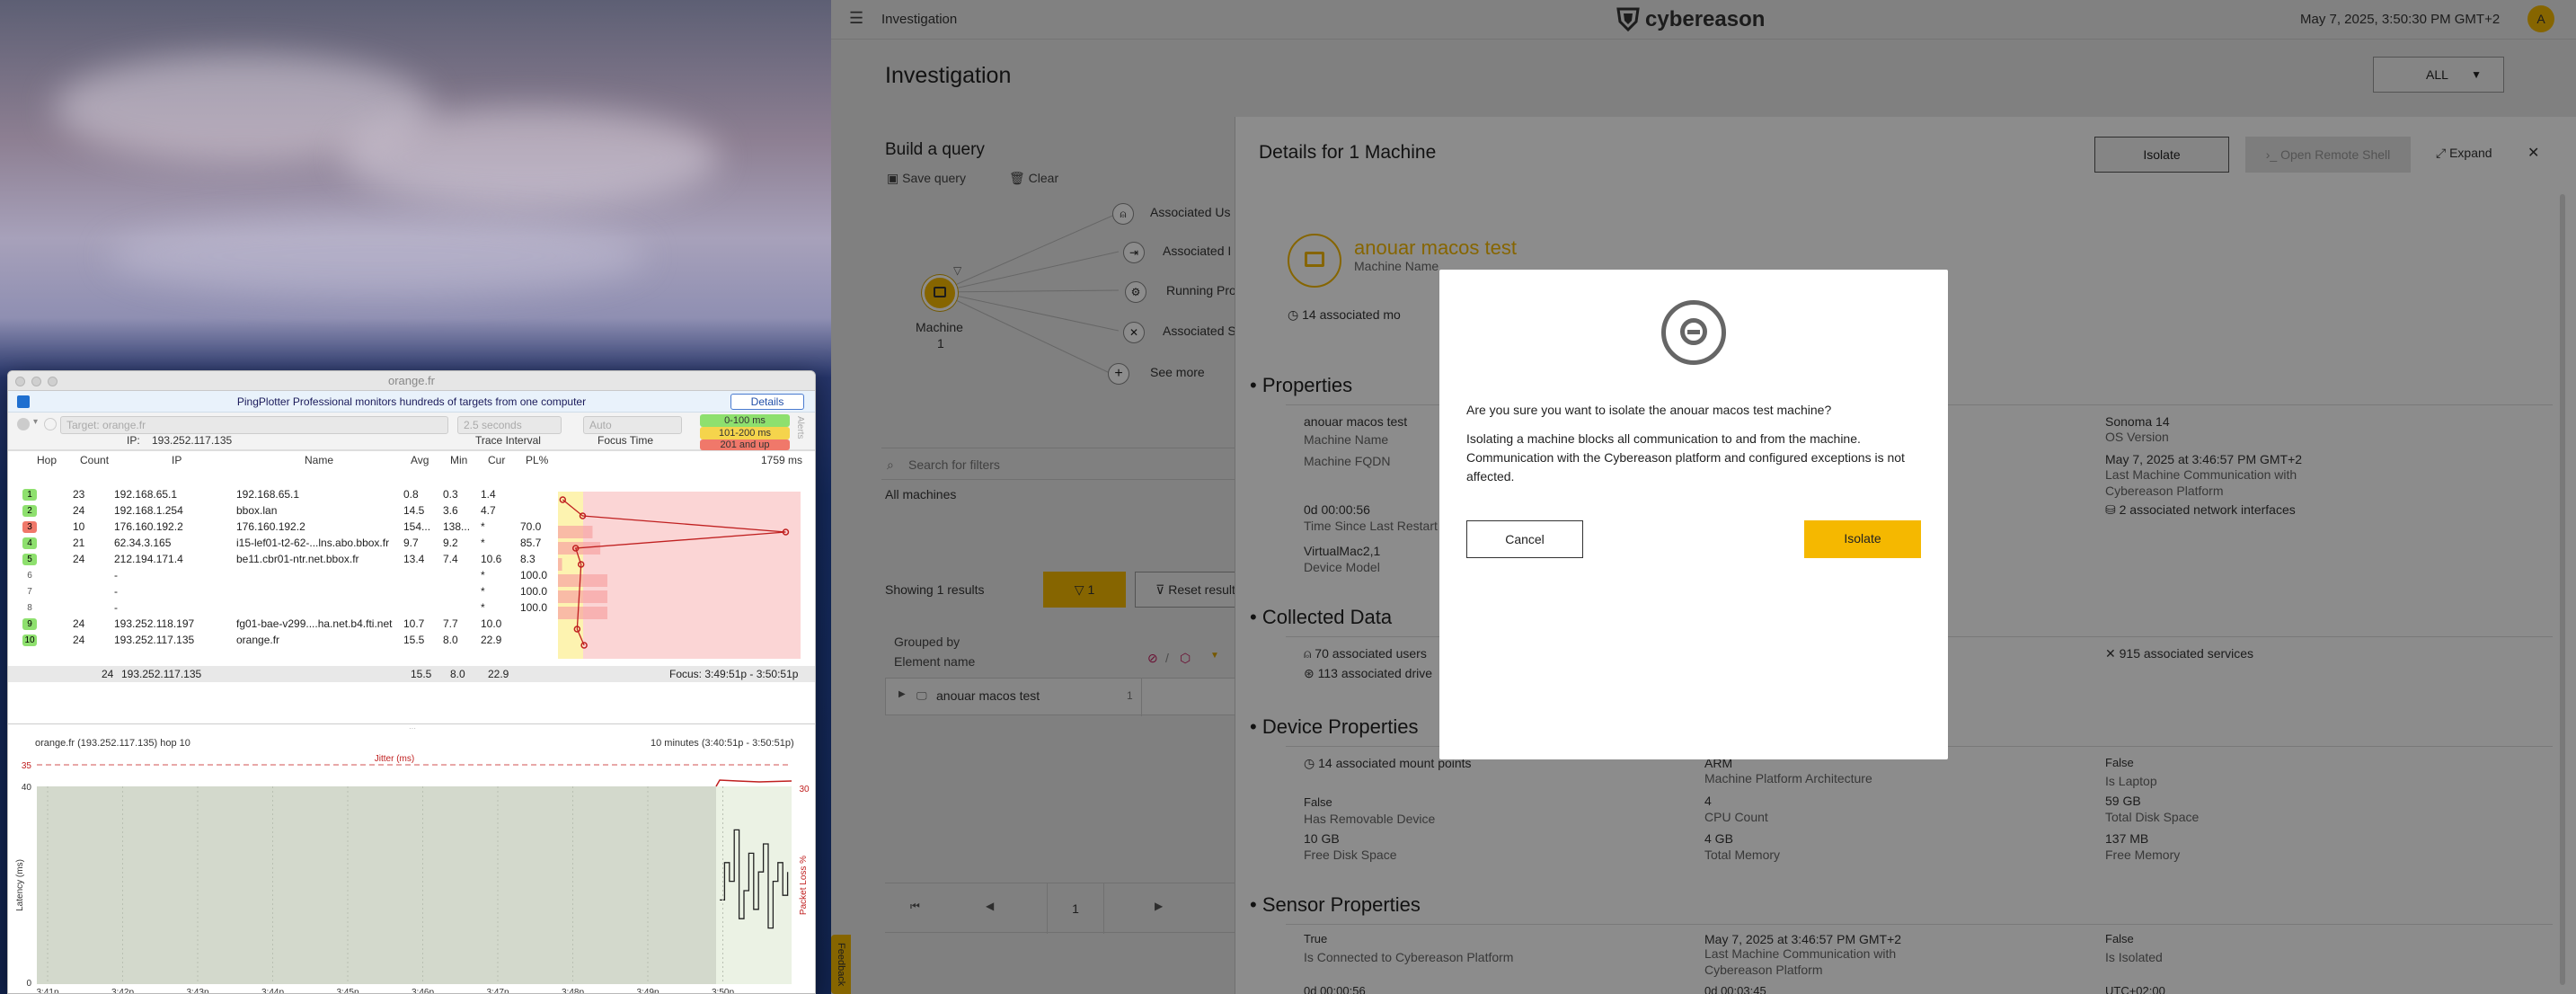 This screenshot has width=2576, height=994. What do you see at coordinates (161, 674) in the screenshot?
I see `summary-ip: 193.252.117.135` at bounding box center [161, 674].